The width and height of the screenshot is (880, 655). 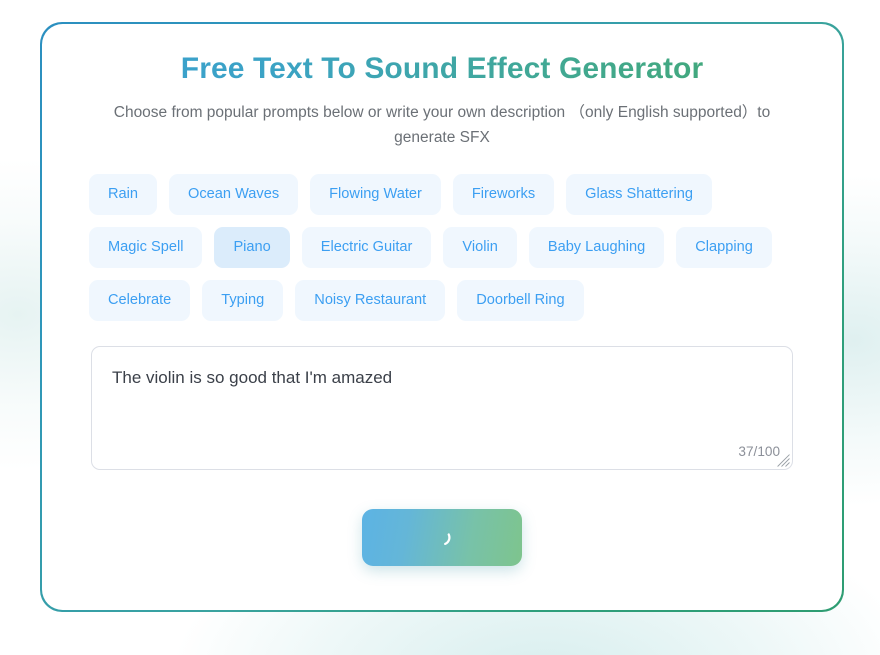 I want to click on prompt-tag-typing: Typing, so click(x=243, y=300).